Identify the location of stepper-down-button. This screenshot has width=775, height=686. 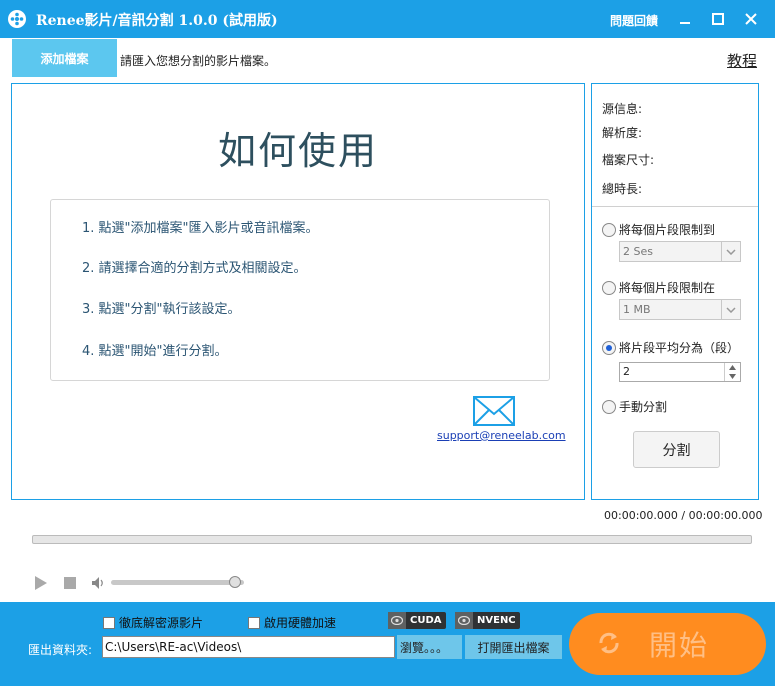
(732, 376).